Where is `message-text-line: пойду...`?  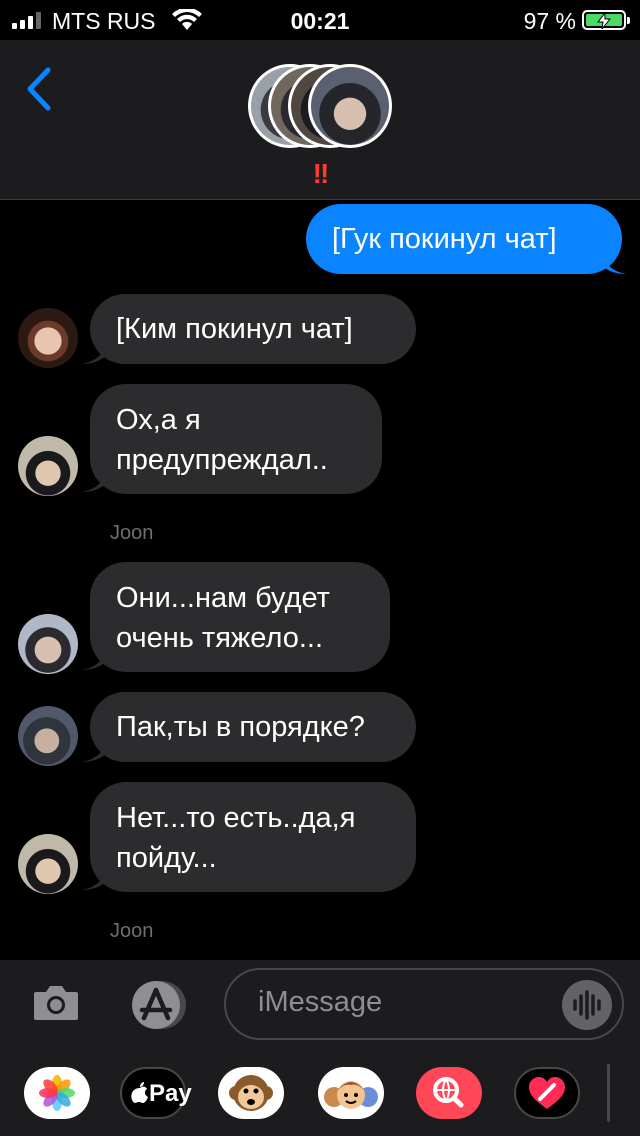 message-text-line: пойду... is located at coordinates (166, 858).